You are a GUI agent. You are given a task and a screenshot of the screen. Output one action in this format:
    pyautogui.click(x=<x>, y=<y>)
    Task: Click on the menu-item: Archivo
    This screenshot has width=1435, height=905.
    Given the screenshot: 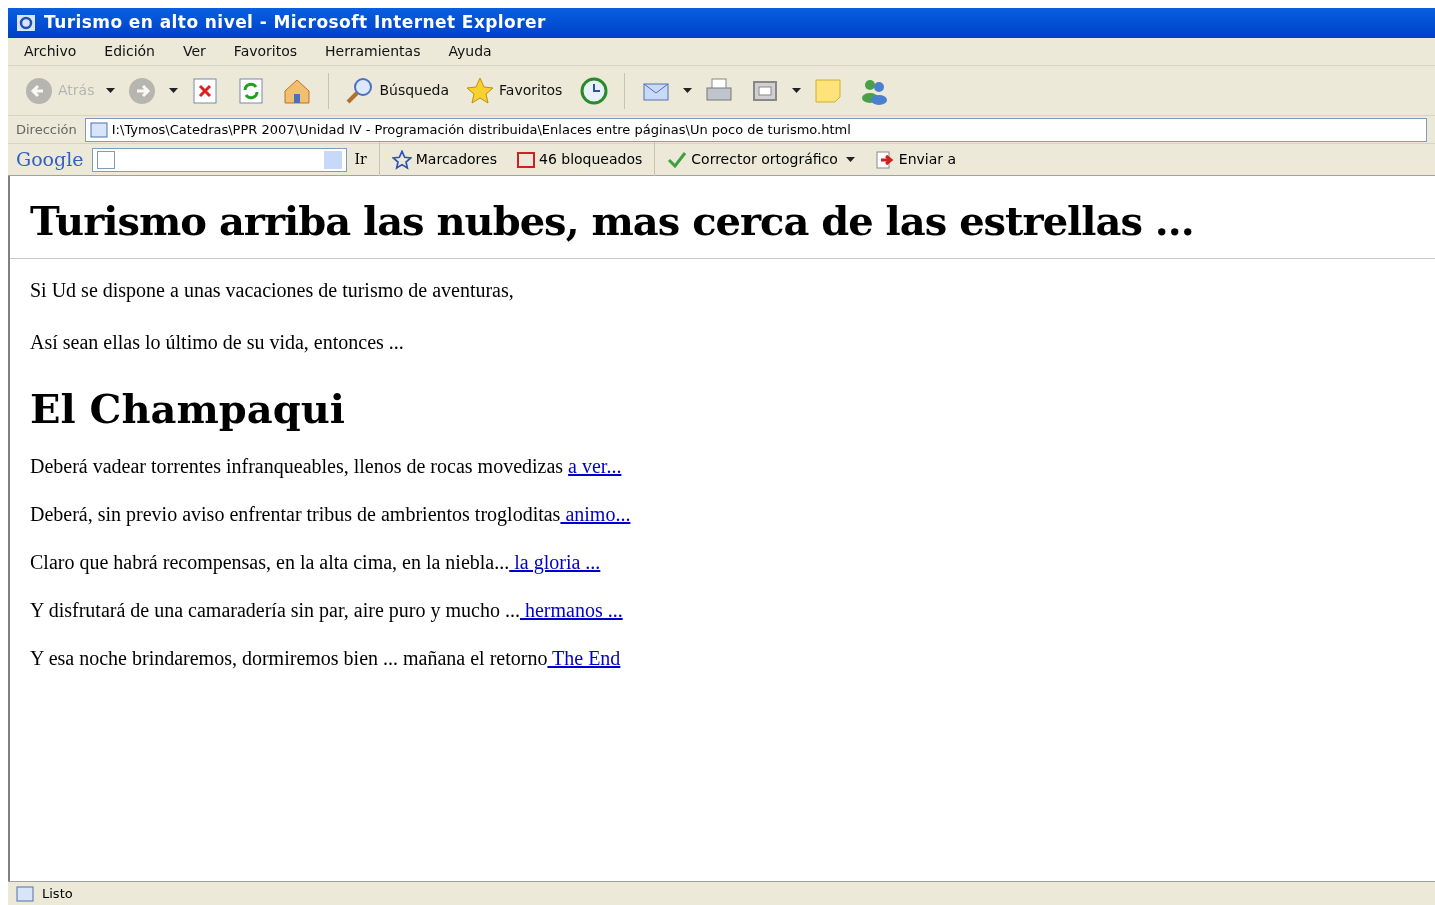 What is the action you would take?
    pyautogui.click(x=50, y=51)
    